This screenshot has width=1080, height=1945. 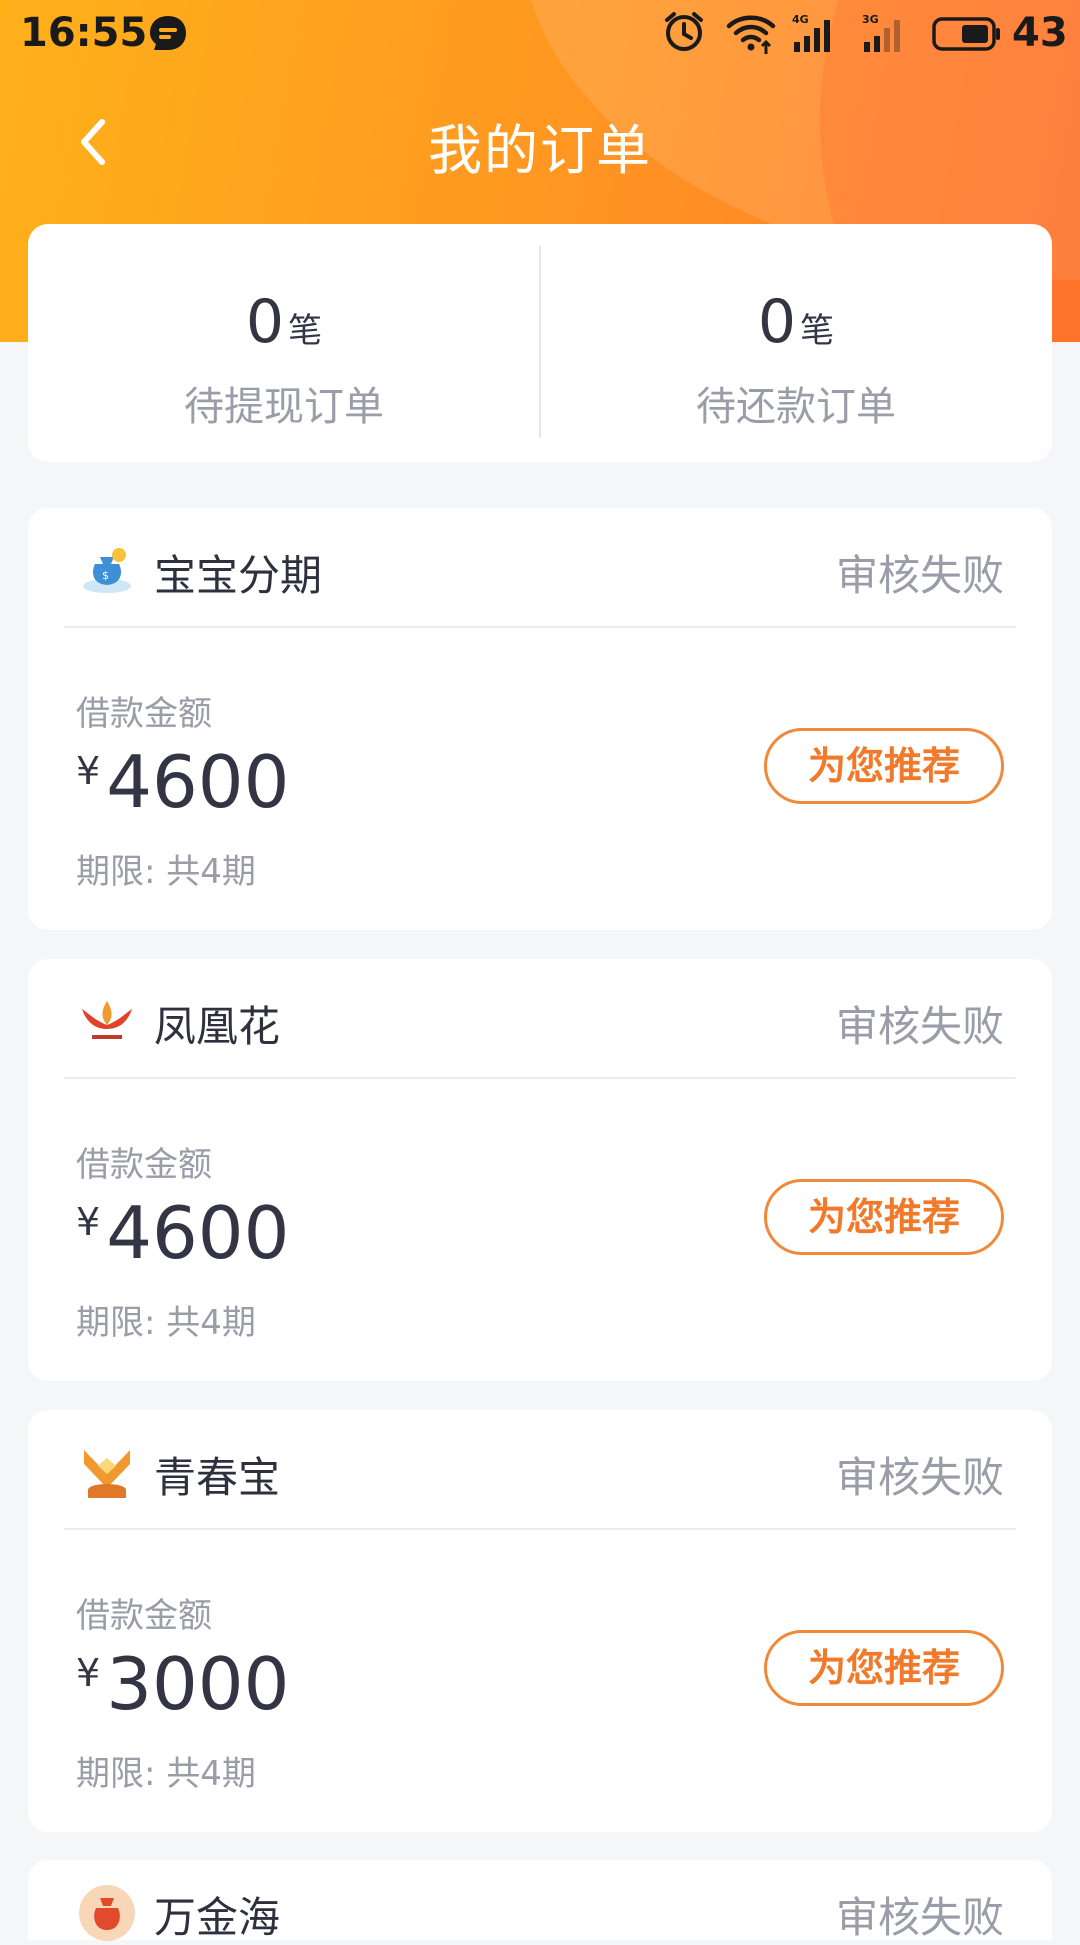 What do you see at coordinates (107, 1022) in the screenshot?
I see `phoenix-logo-icon` at bounding box center [107, 1022].